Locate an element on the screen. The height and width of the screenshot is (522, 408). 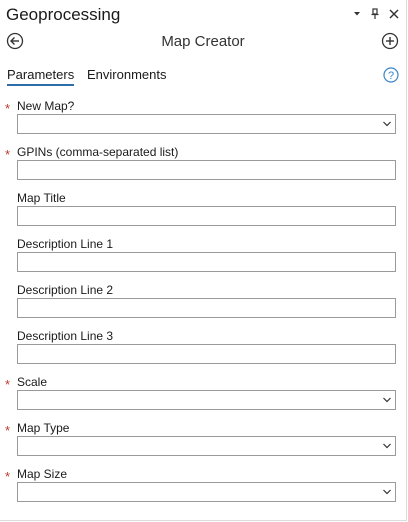
add-circle-icon is located at coordinates (390, 41).